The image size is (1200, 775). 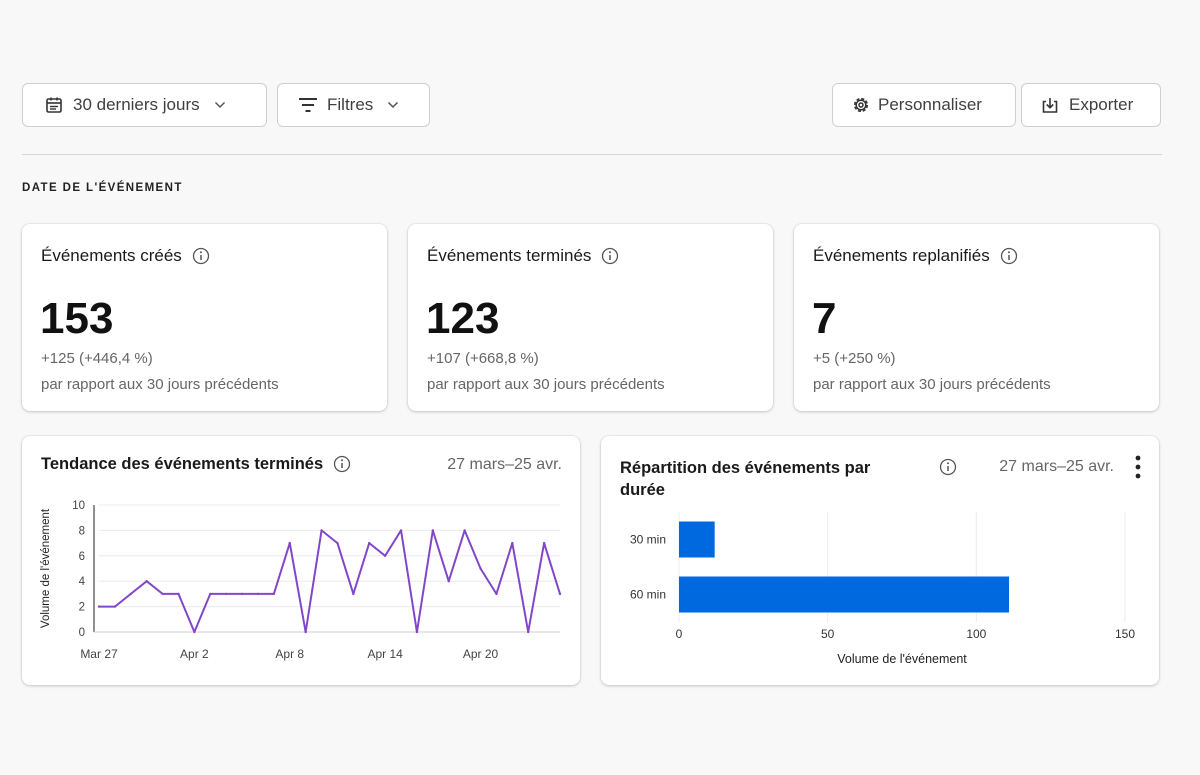 What do you see at coordinates (194, 654) in the screenshot?
I see `x-tick-label: Apr 2` at bounding box center [194, 654].